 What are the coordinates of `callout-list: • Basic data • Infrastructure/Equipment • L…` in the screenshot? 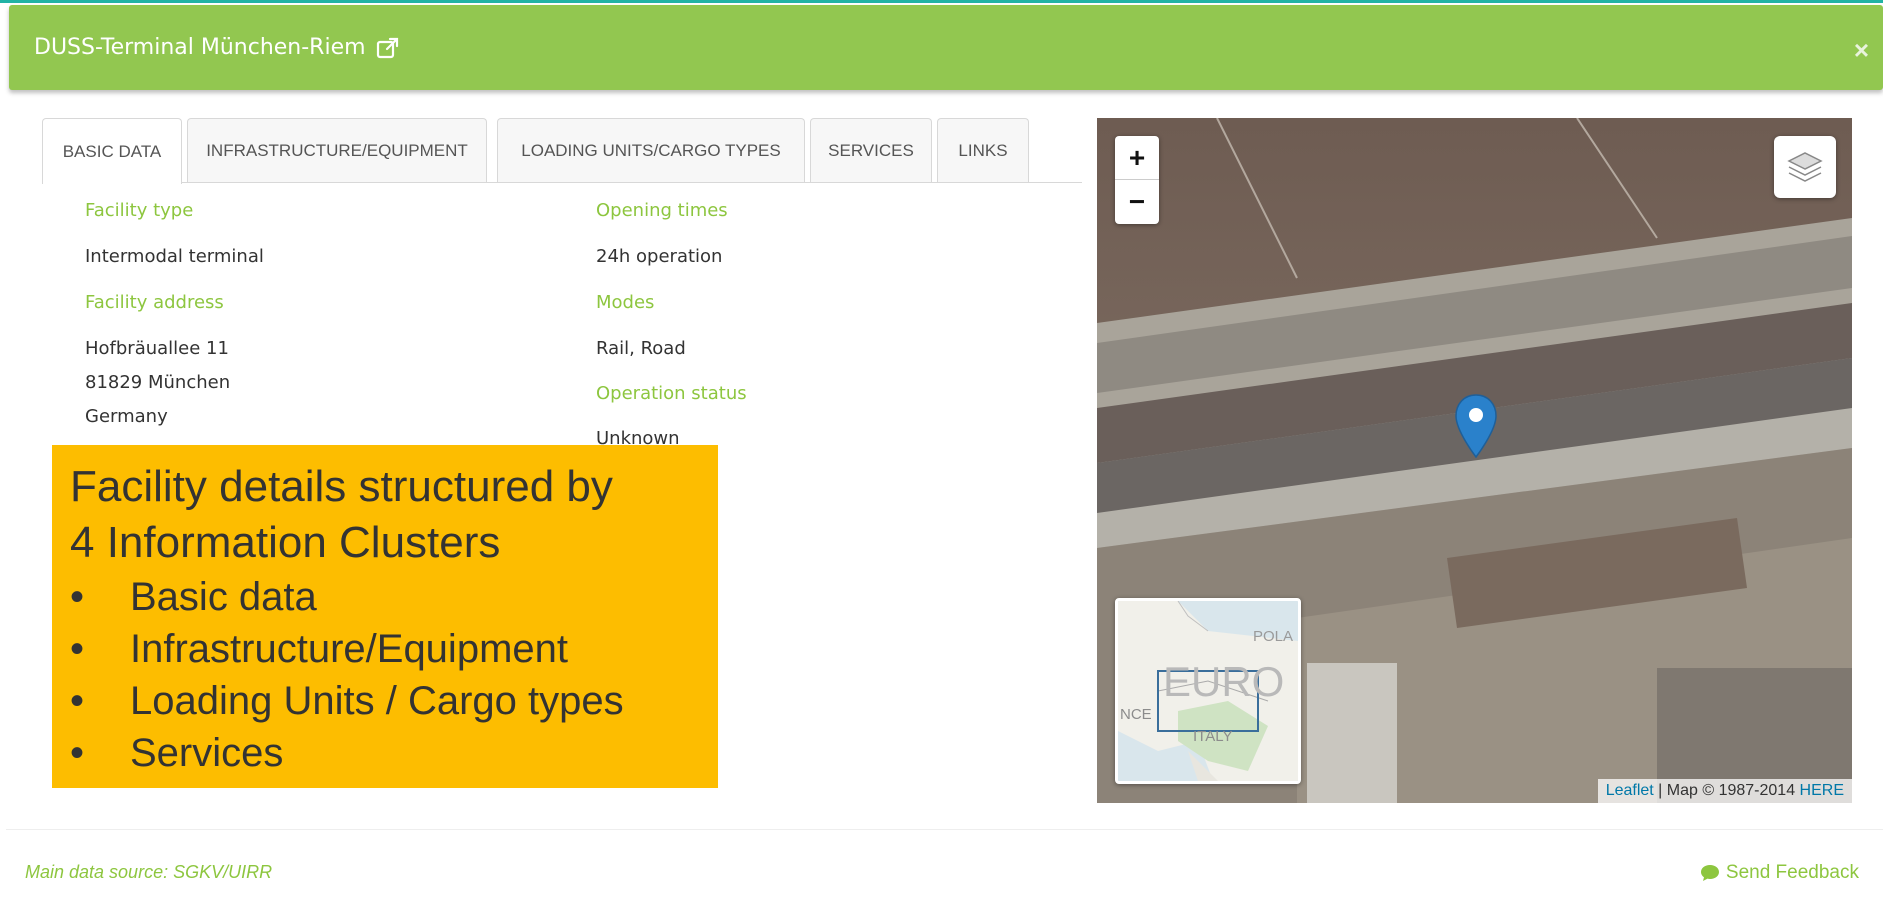 It's located at (385, 675).